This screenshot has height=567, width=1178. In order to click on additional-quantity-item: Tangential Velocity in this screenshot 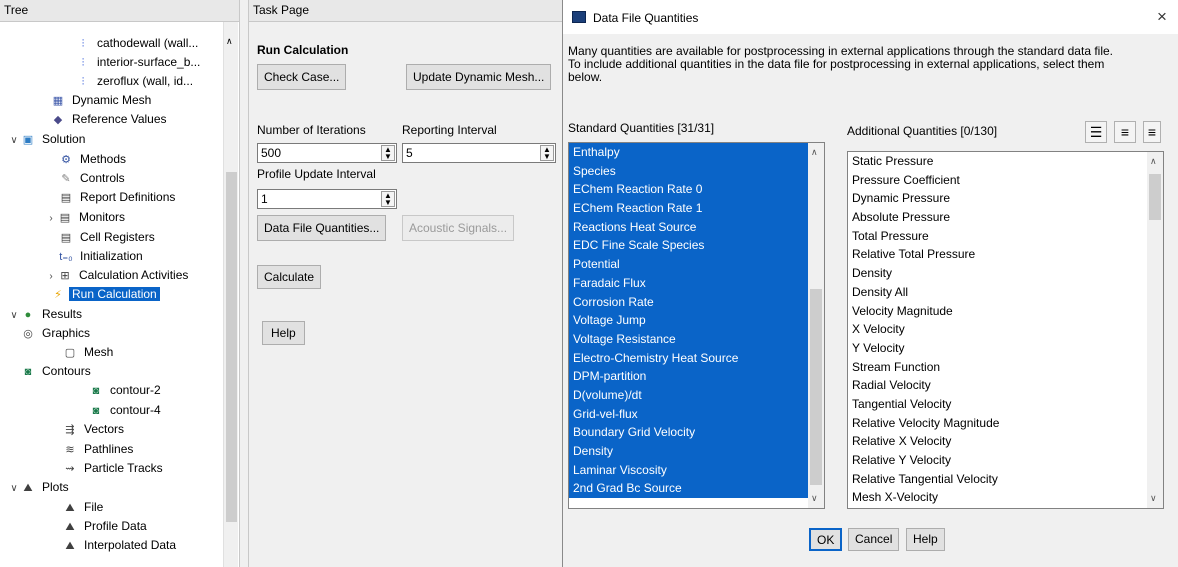, I will do `click(1005, 404)`.